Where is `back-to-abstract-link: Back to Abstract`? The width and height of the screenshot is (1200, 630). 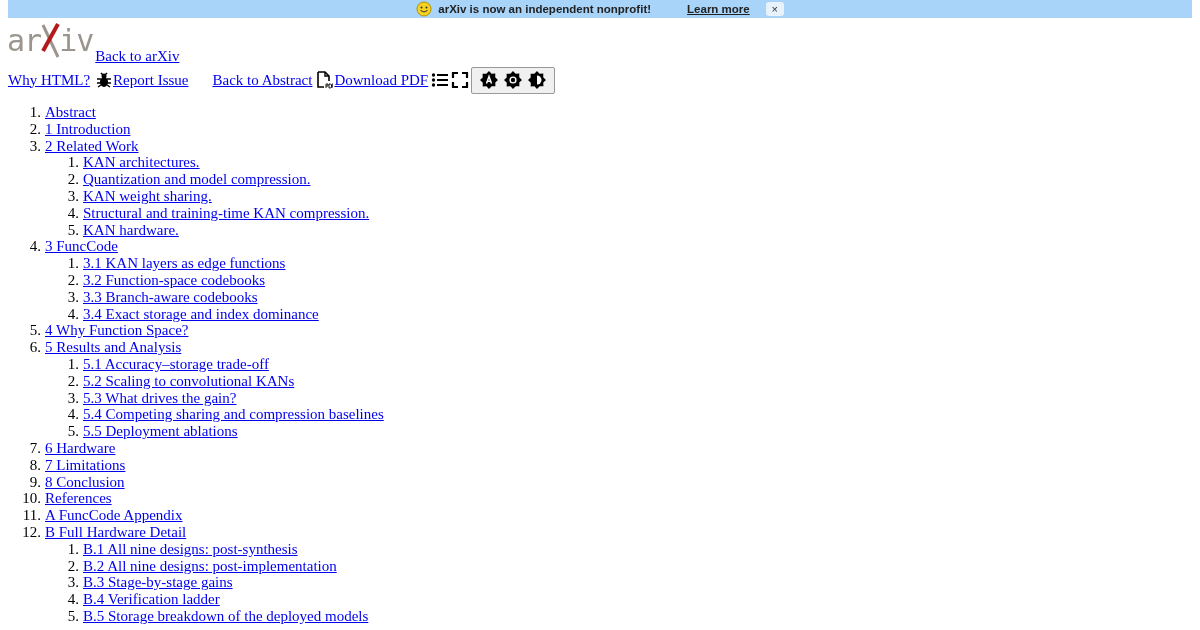 back-to-abstract-link: Back to Abstract is located at coordinates (262, 80).